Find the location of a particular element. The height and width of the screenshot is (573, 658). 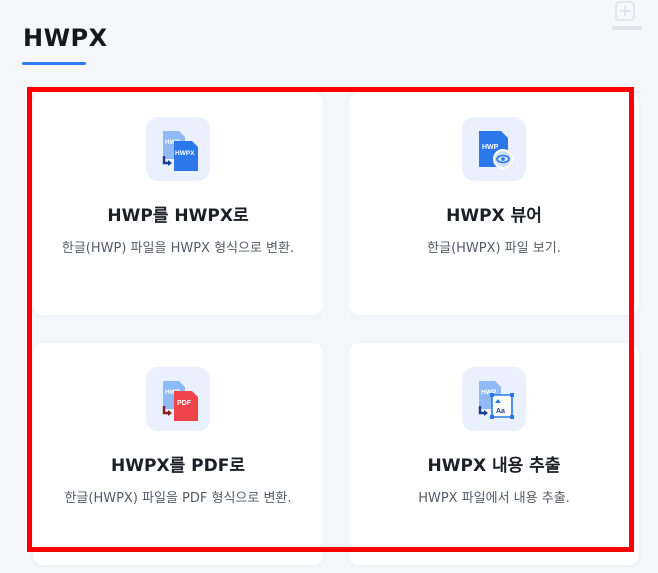

card-description: 한글(HWP) 파일을 HWPX 형식으로 변환. is located at coordinates (178, 248).